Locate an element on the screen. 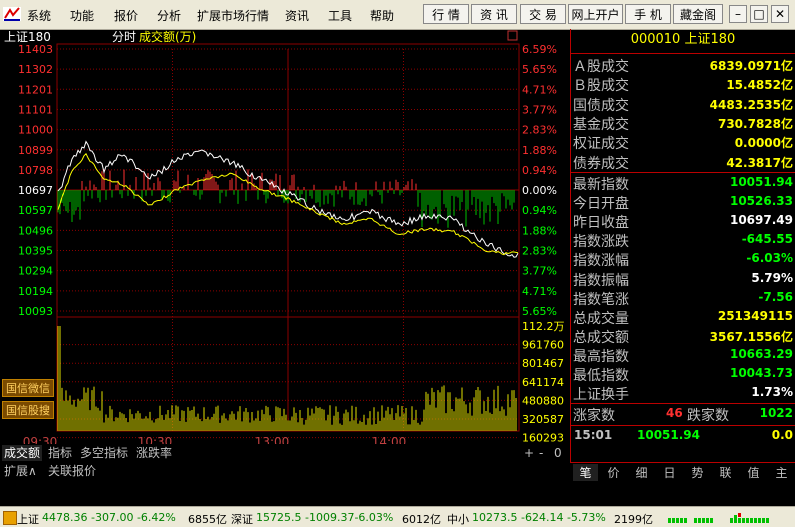 Image resolution: width=795 pixels, height=527 pixels. index-stat-row: 指数涨跌 -645.55 is located at coordinates (683, 240).